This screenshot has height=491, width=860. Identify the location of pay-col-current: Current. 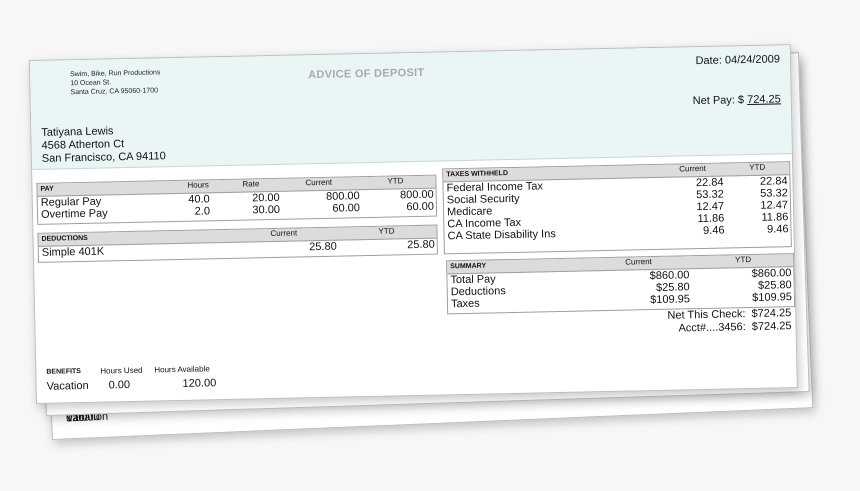
(319, 182).